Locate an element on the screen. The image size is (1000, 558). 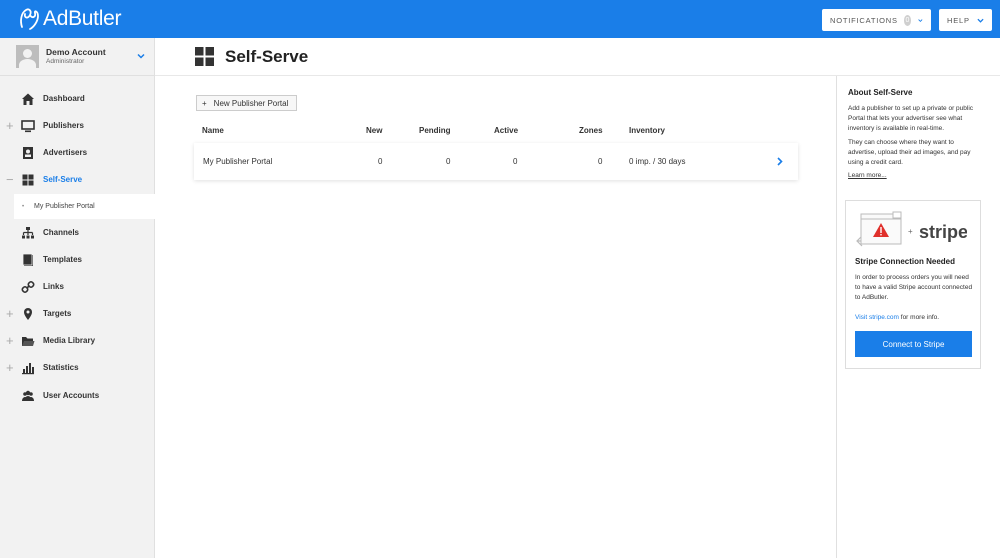
account-name: Demo Account is located at coordinates (76, 52).